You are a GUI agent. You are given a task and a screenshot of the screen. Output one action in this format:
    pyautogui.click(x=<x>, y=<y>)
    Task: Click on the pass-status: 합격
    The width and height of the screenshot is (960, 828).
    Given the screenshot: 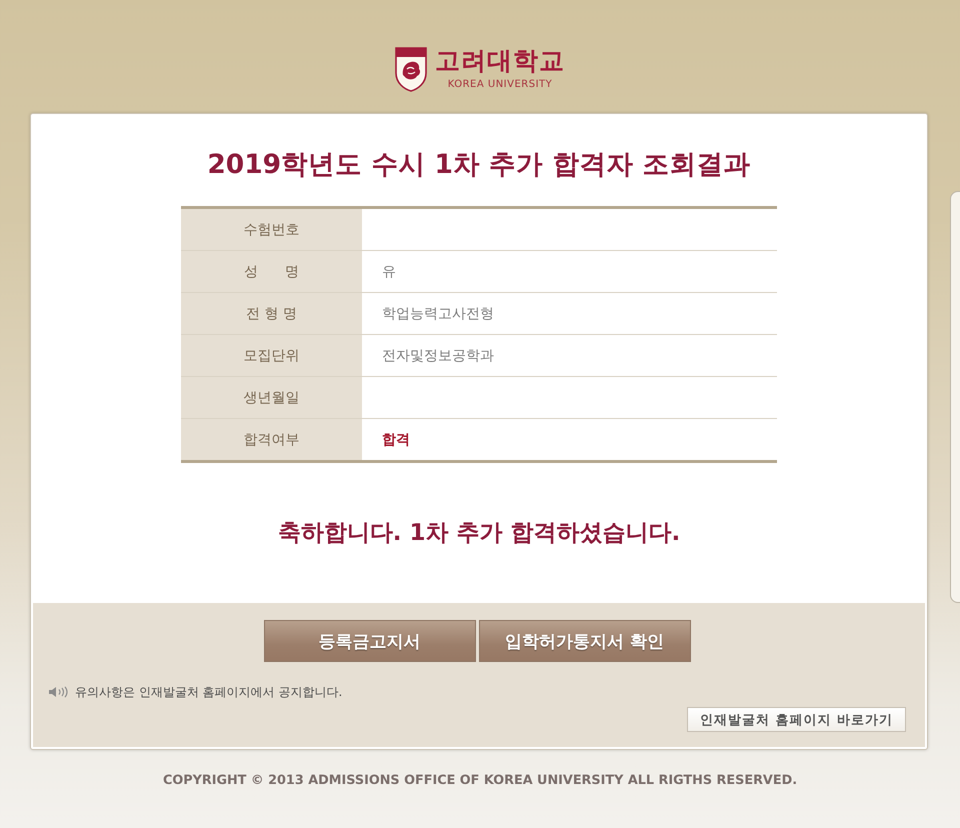 What is the action you would take?
    pyautogui.click(x=396, y=439)
    